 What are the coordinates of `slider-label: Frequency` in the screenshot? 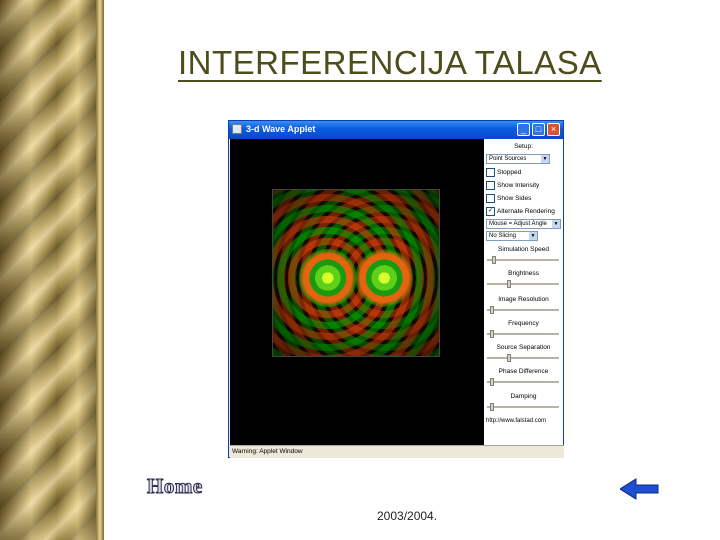 It's located at (523, 323).